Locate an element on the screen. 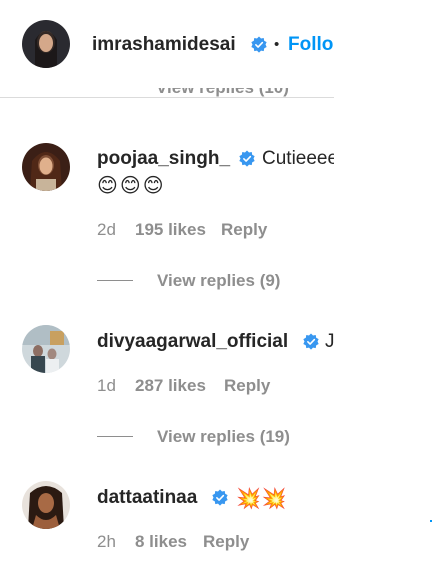  comment-age: 1d is located at coordinates (106, 386).